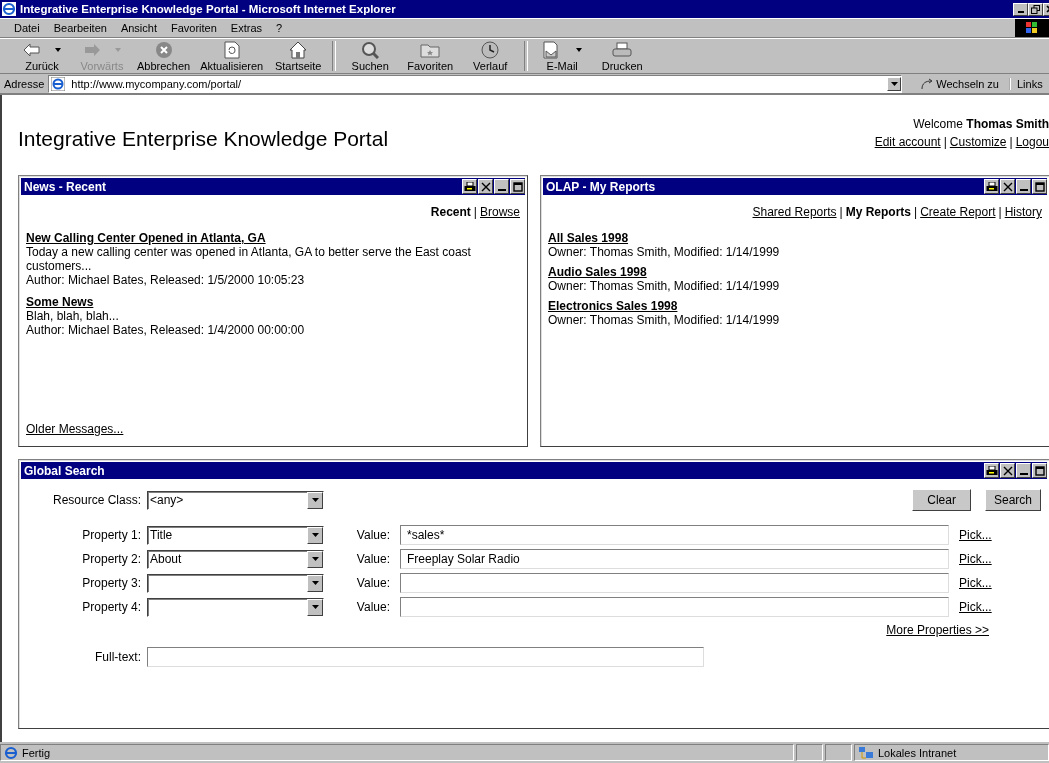 The width and height of the screenshot is (1049, 763). I want to click on go-button: Wechseln zu, so click(959, 83).